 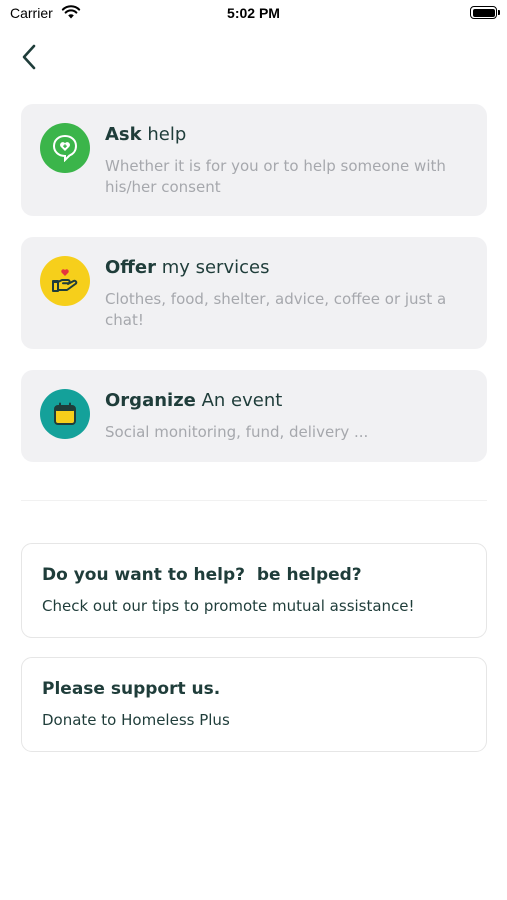 I want to click on chevron-left-icon, so click(x=29, y=59).